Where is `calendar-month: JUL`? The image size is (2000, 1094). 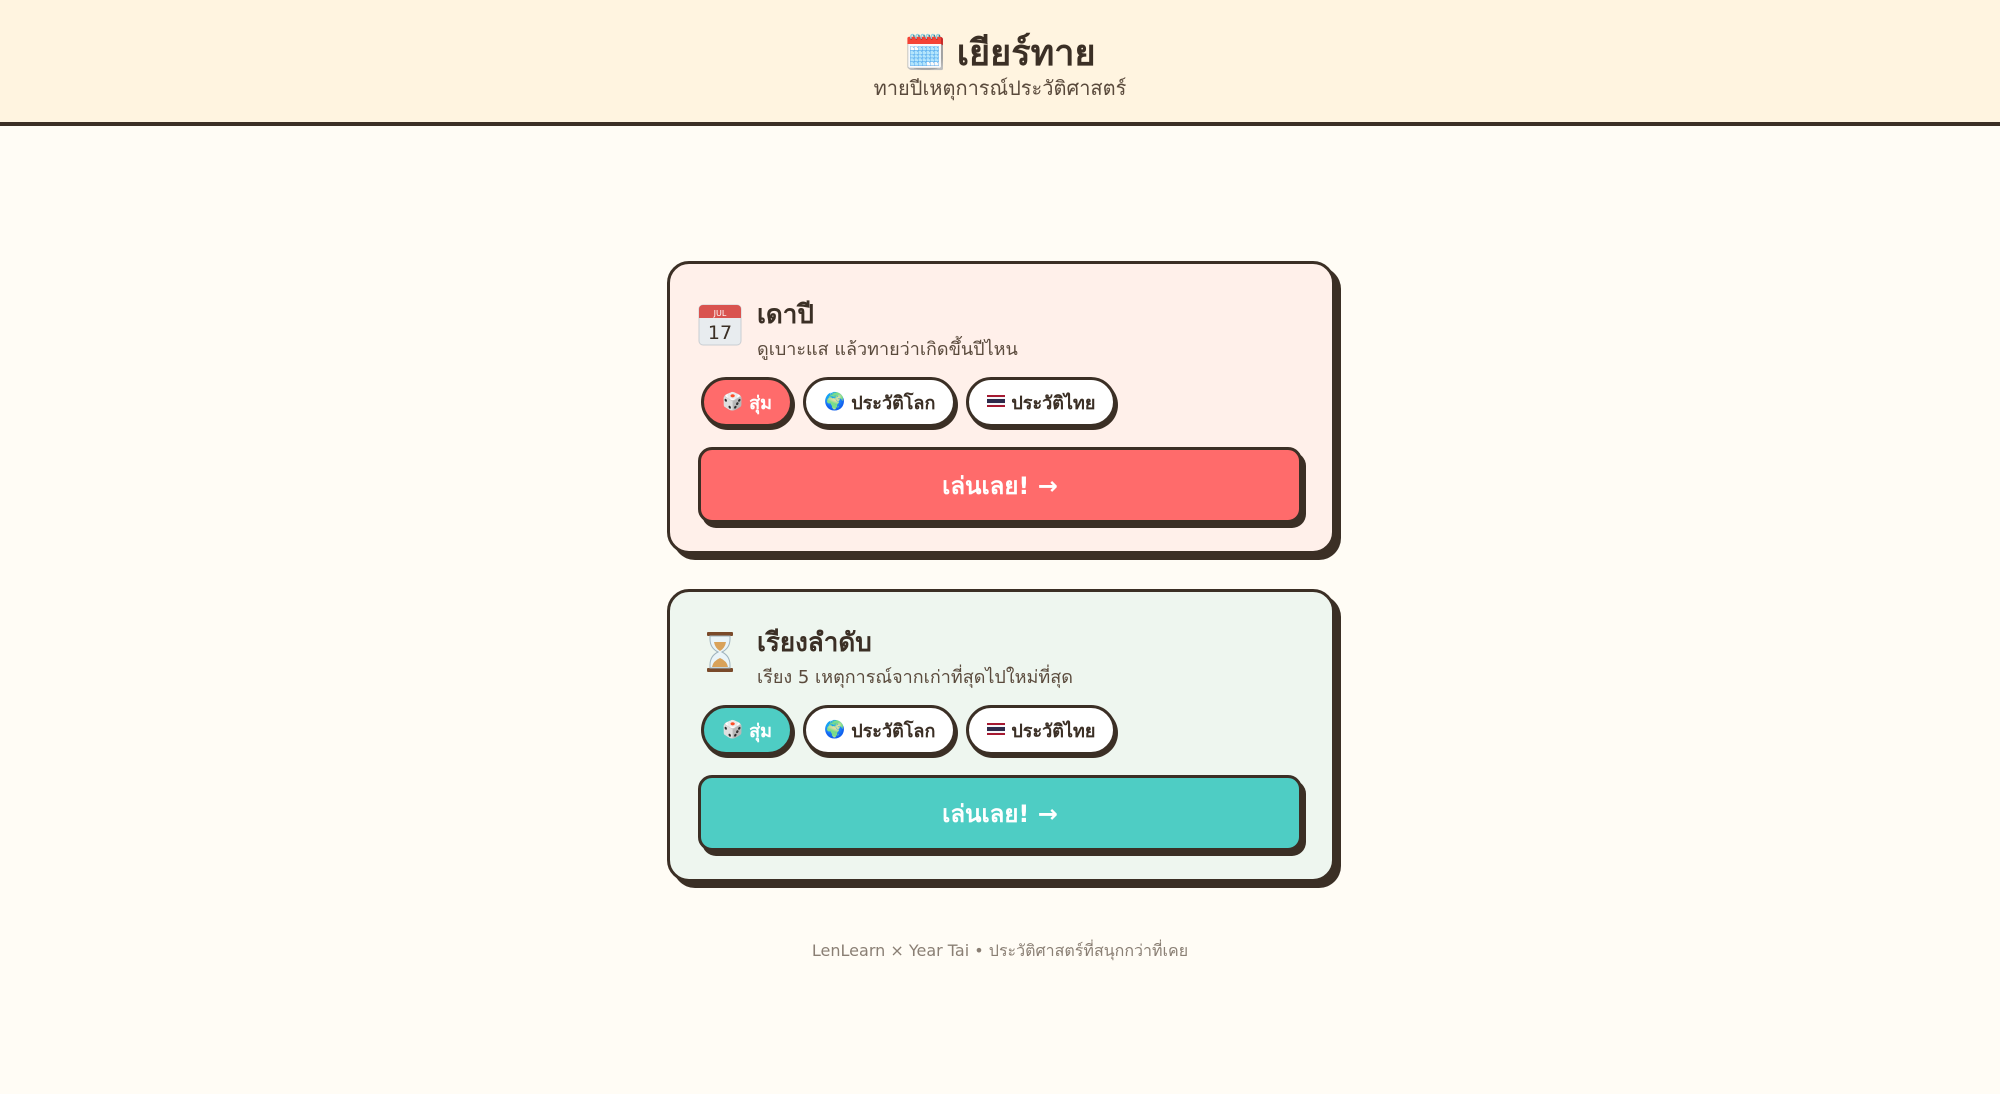 calendar-month: JUL is located at coordinates (720, 313).